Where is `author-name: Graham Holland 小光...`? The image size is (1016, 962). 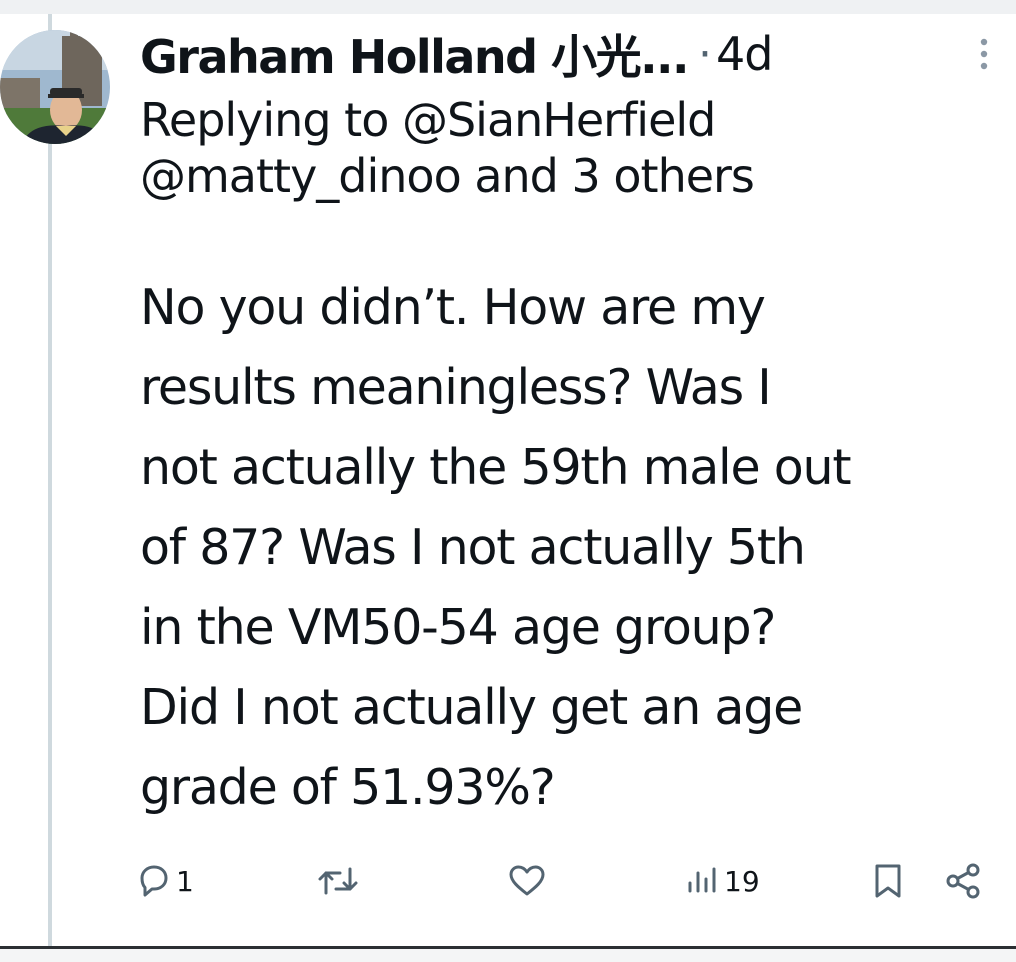
author-name: Graham Holland 小光... is located at coordinates (415, 54).